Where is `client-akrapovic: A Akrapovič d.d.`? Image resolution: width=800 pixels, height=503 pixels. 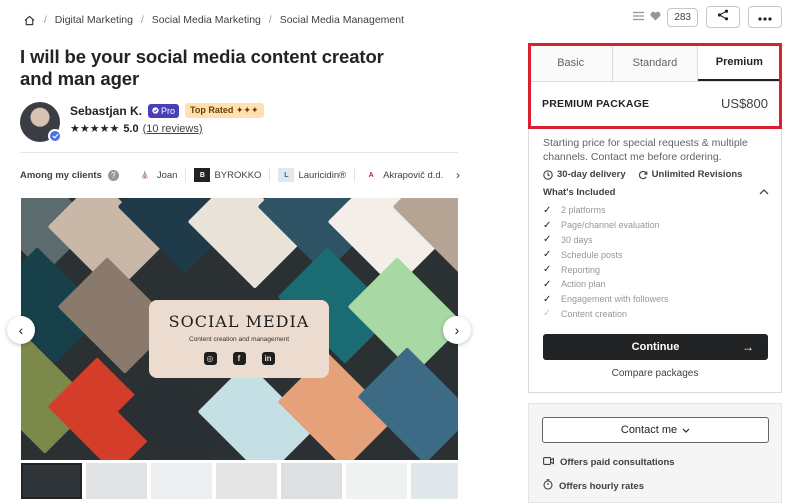 client-akrapovic: A Akrapovič d.d. is located at coordinates (402, 175).